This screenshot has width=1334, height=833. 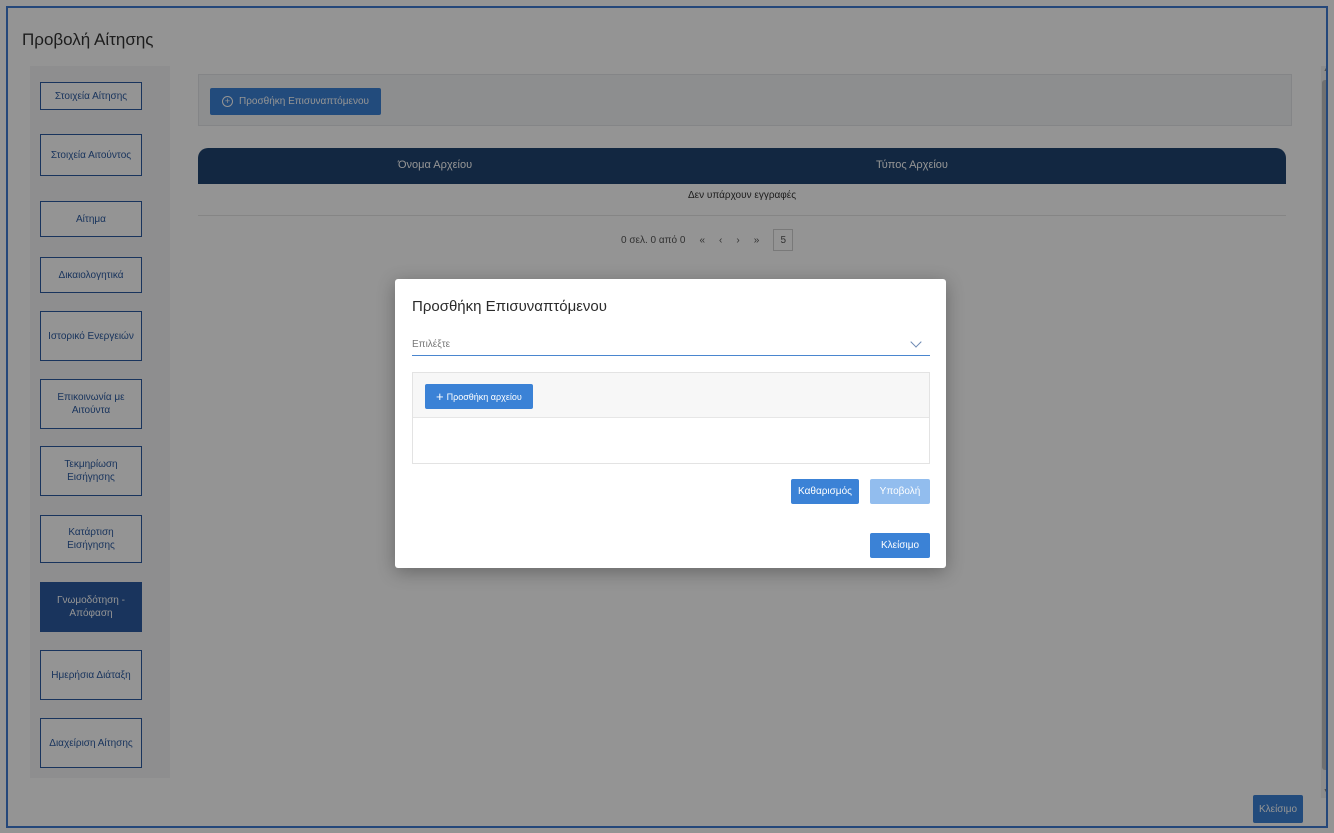 I want to click on submit-button: Υποβολή, so click(x=900, y=491).